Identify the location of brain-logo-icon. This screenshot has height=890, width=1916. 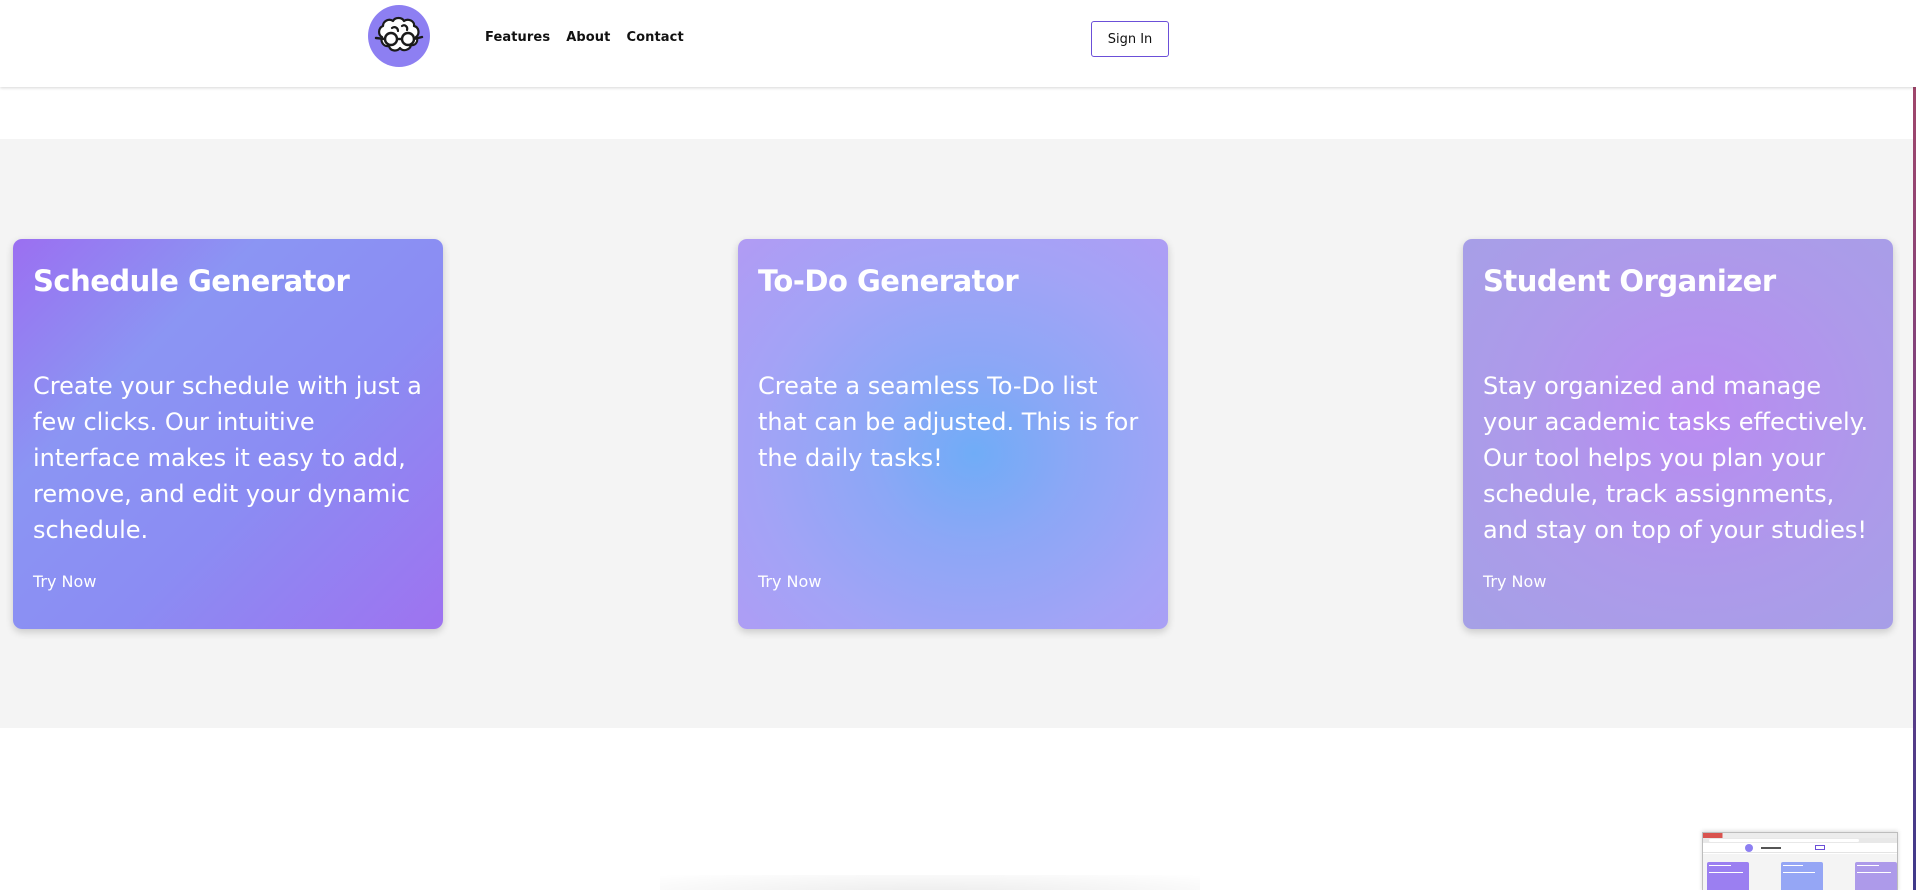
(399, 34).